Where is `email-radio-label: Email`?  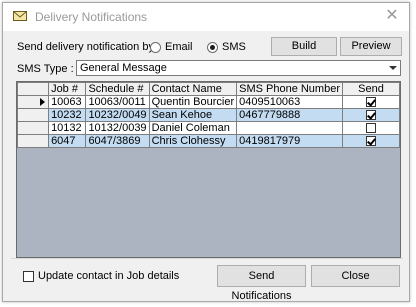
email-radio-label: Email is located at coordinates (179, 47).